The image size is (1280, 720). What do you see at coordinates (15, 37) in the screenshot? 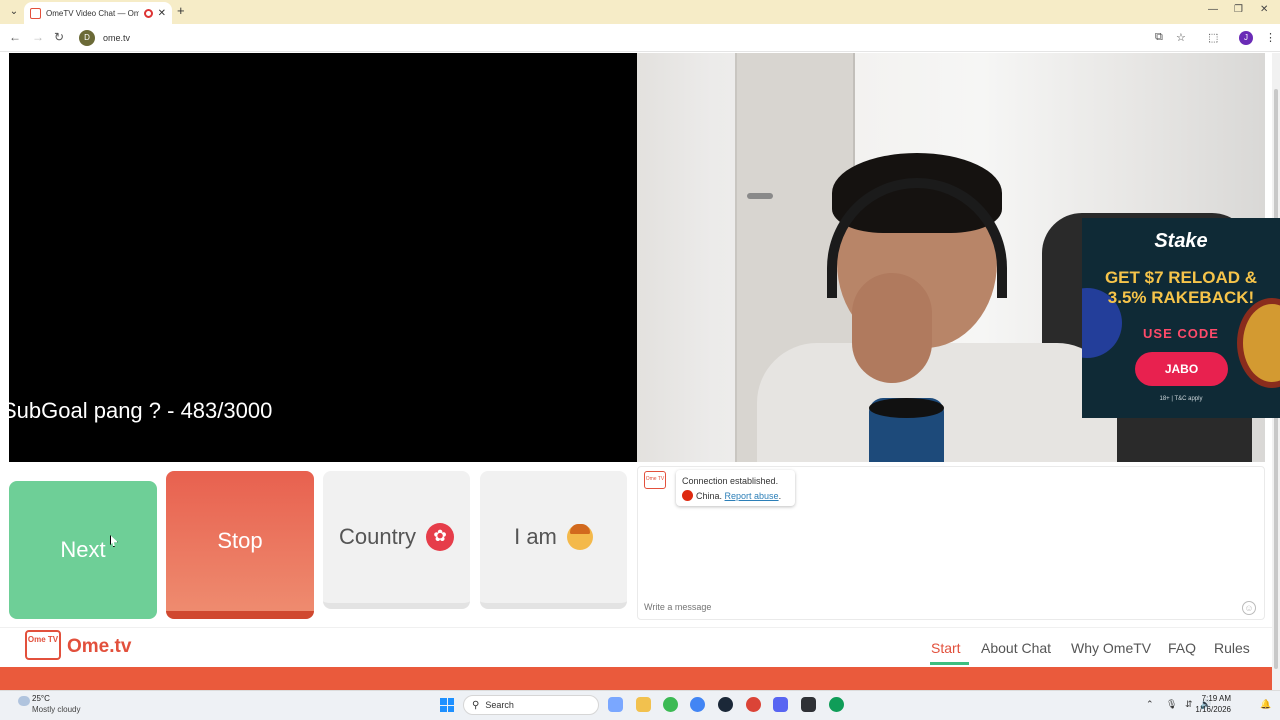
I see `back-arrow-icon: ←` at bounding box center [15, 37].